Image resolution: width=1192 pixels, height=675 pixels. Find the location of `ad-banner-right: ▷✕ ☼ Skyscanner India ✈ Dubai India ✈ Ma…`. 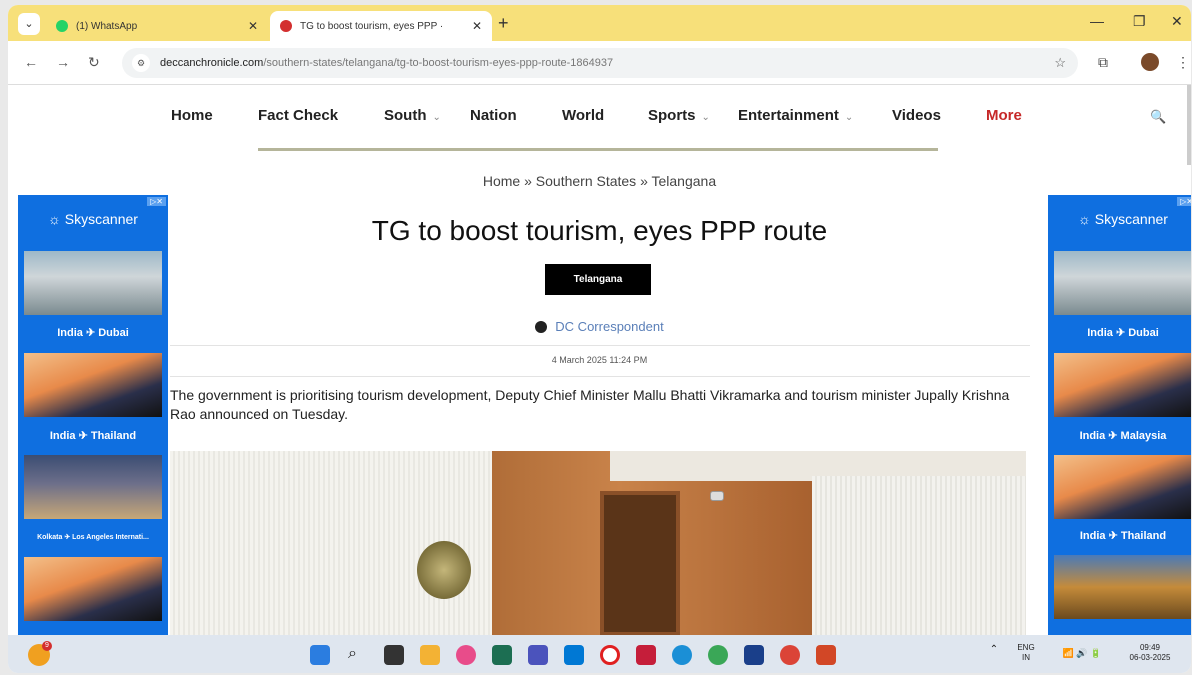

ad-banner-right: ▷✕ ☼ Skyscanner India ✈ Dubai India ✈ Ma… is located at coordinates (1119, 415).